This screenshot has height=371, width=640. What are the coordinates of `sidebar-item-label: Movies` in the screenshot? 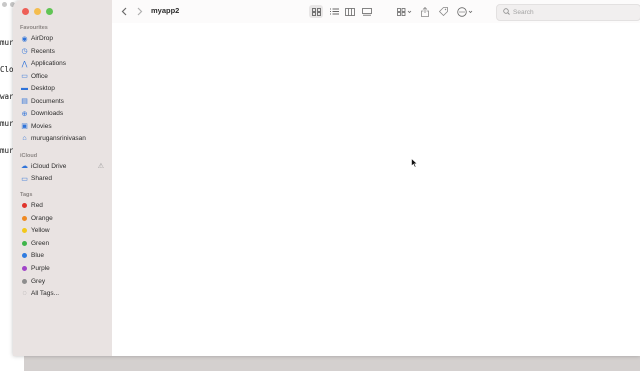 It's located at (41, 126).